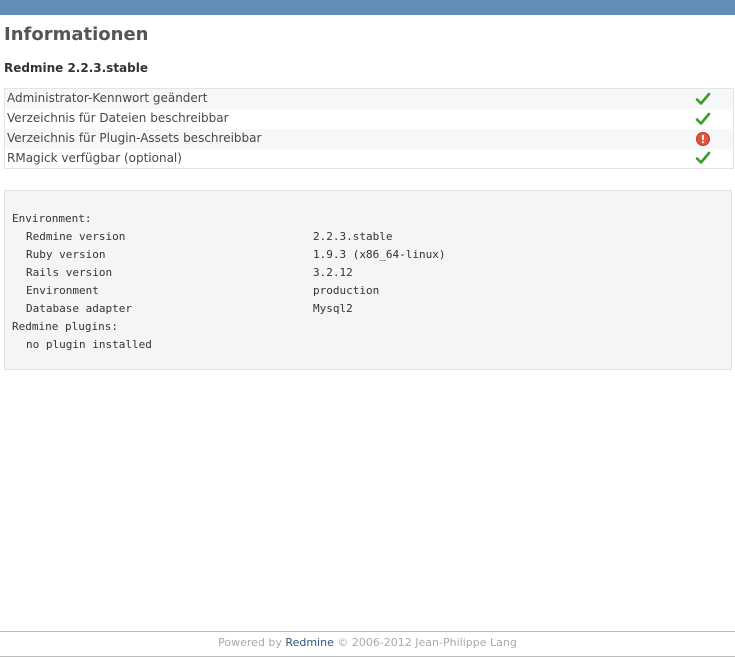  I want to click on plugins-value: no plugin installed, so click(89, 344).